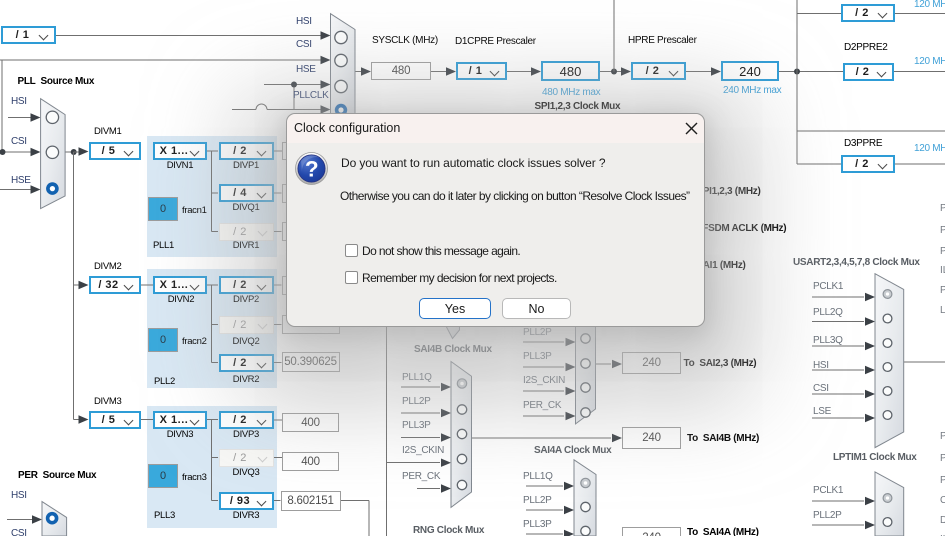  I want to click on svg-text: LL, so click(942, 310).